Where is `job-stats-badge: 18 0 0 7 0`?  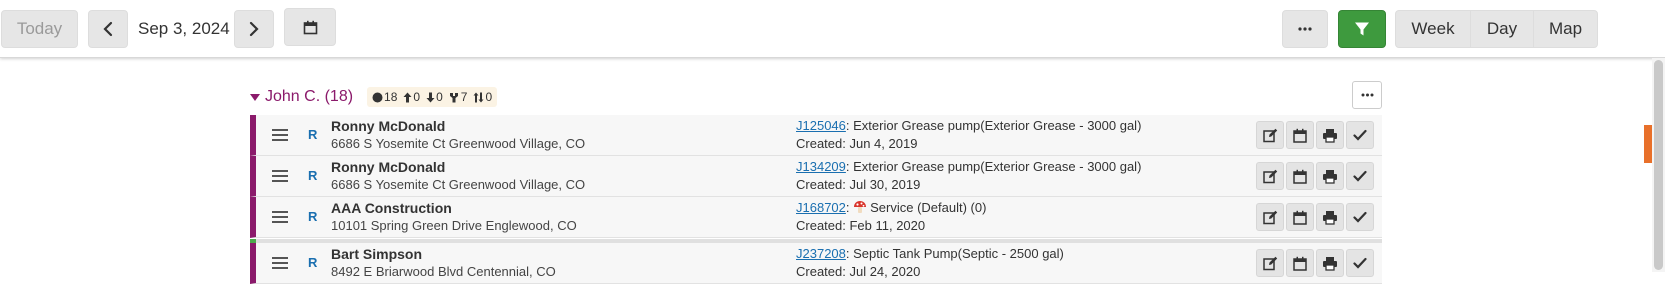 job-stats-badge: 18 0 0 7 0 is located at coordinates (432, 97).